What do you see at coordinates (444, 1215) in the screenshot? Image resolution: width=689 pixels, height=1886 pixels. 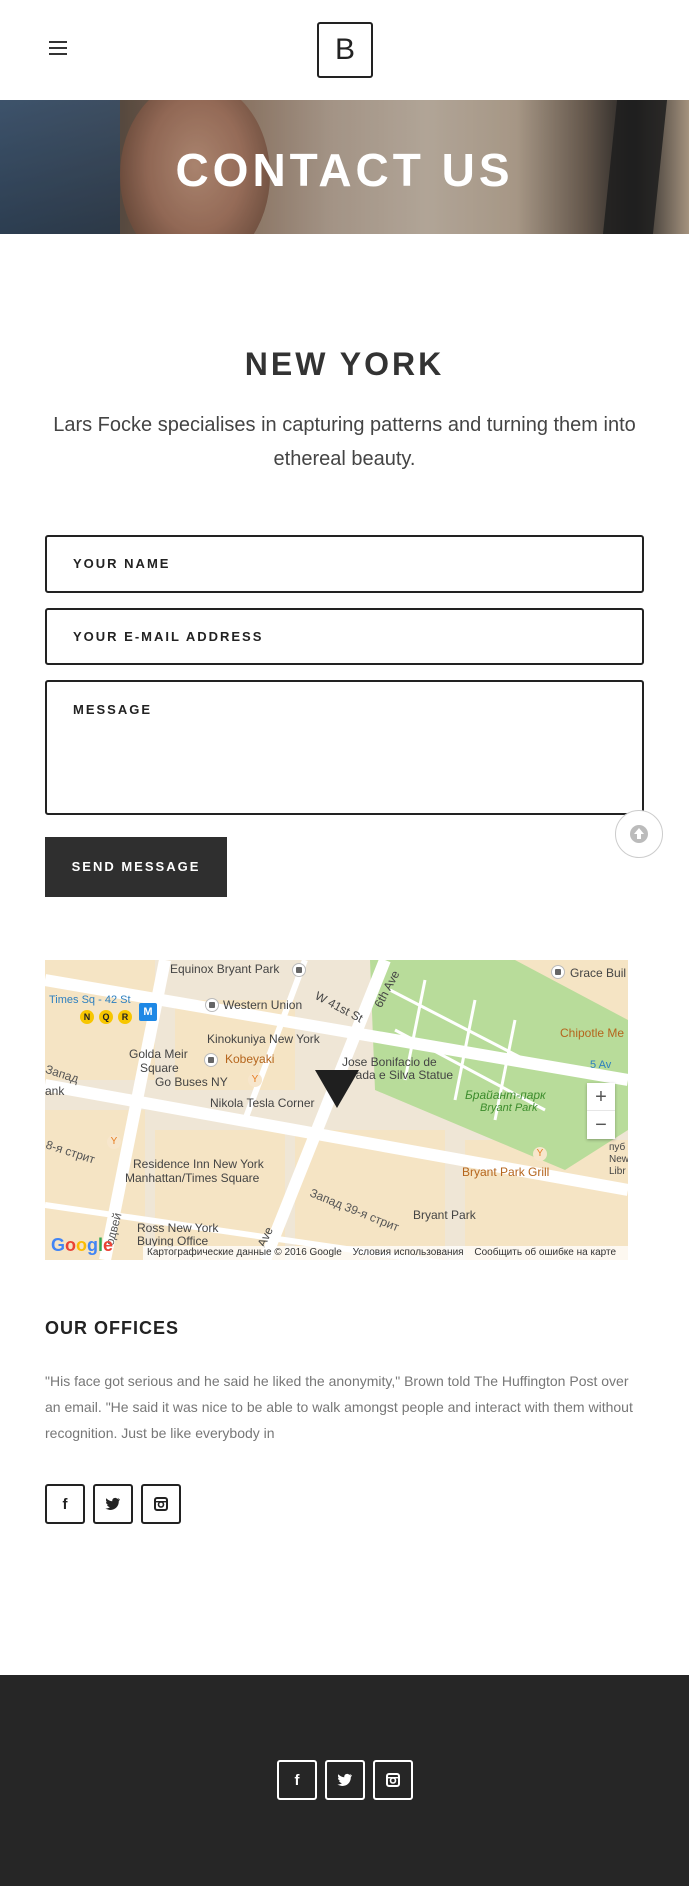 I see `map-label-bryant-park-2: Bryant Park` at bounding box center [444, 1215].